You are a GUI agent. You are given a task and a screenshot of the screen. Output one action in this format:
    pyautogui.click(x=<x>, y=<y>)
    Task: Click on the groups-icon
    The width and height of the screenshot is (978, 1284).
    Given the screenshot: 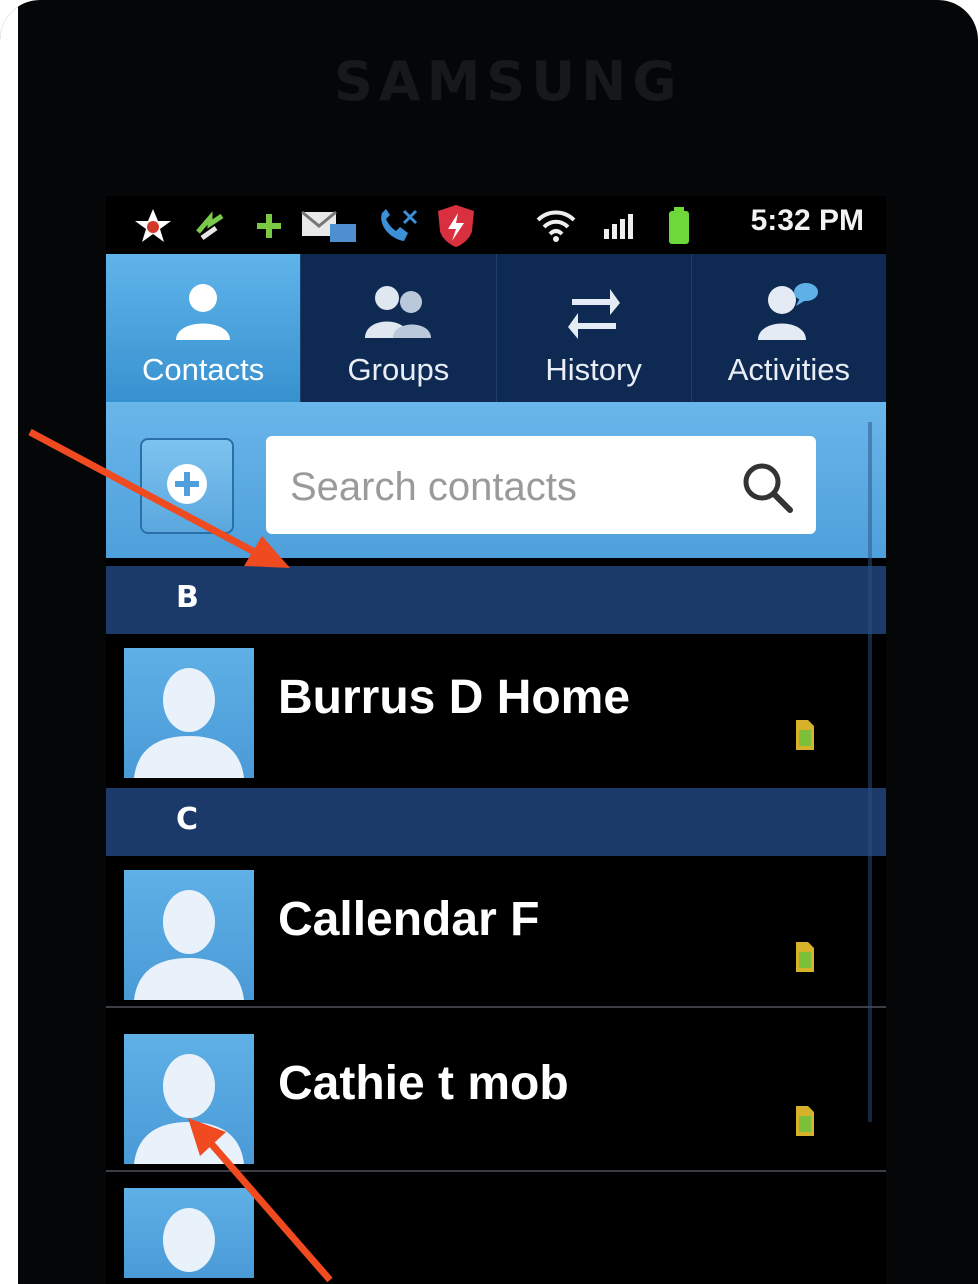 What is the action you would take?
    pyautogui.click(x=398, y=311)
    